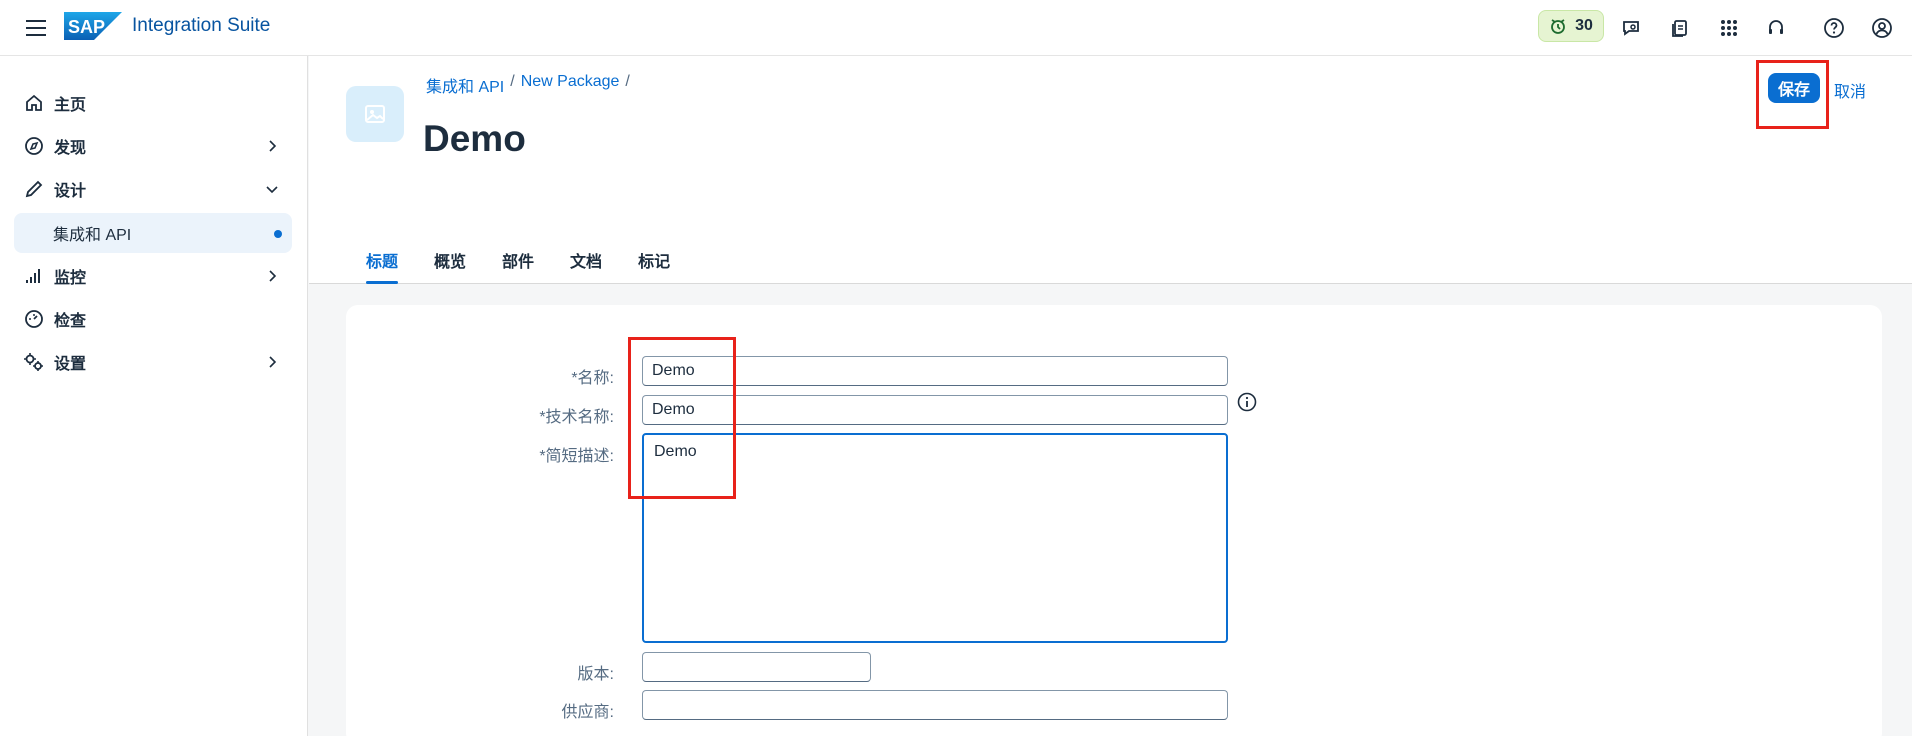 This screenshot has height=736, width=1912. I want to click on compass-icon, so click(34, 146).